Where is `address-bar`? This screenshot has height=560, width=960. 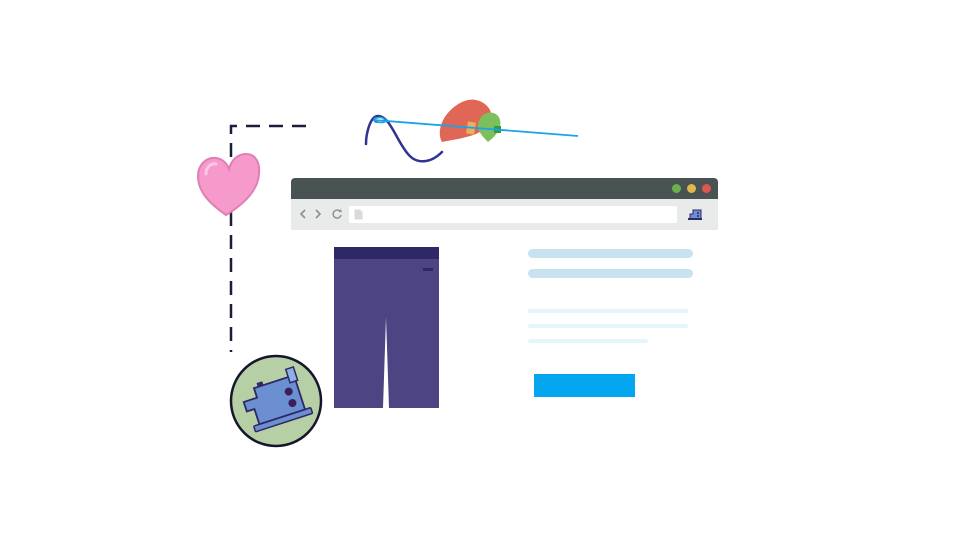 address-bar is located at coordinates (513, 214).